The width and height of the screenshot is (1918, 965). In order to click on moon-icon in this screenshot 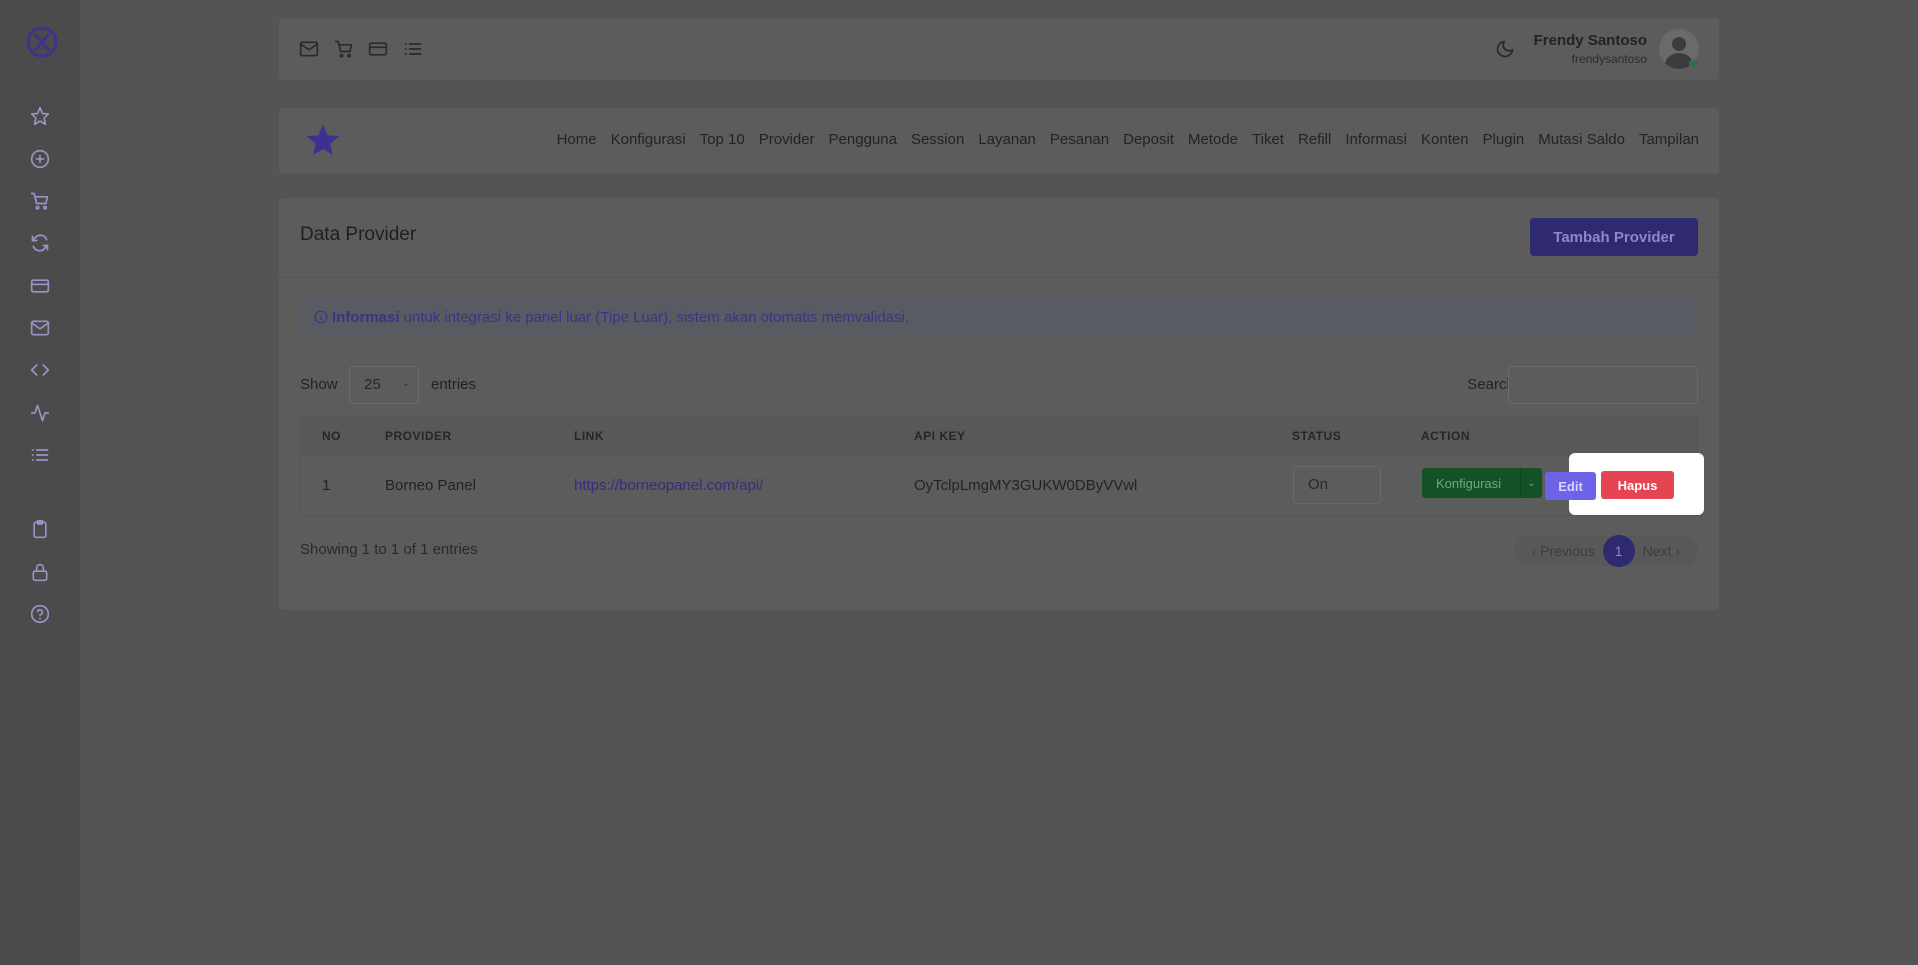, I will do `click(1505, 49)`.